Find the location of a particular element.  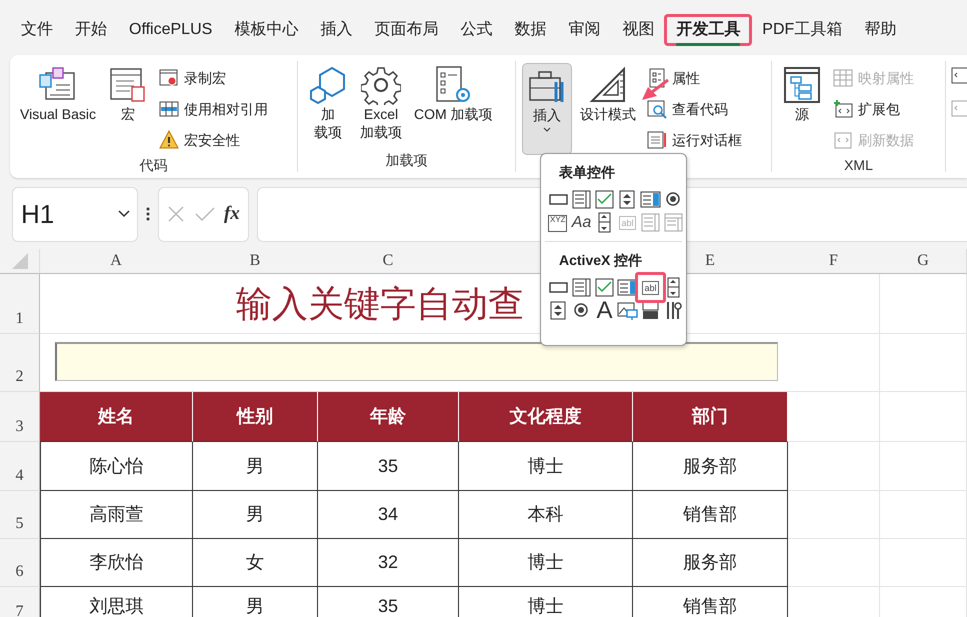

table-cell: 陈心怡 is located at coordinates (116, 466).